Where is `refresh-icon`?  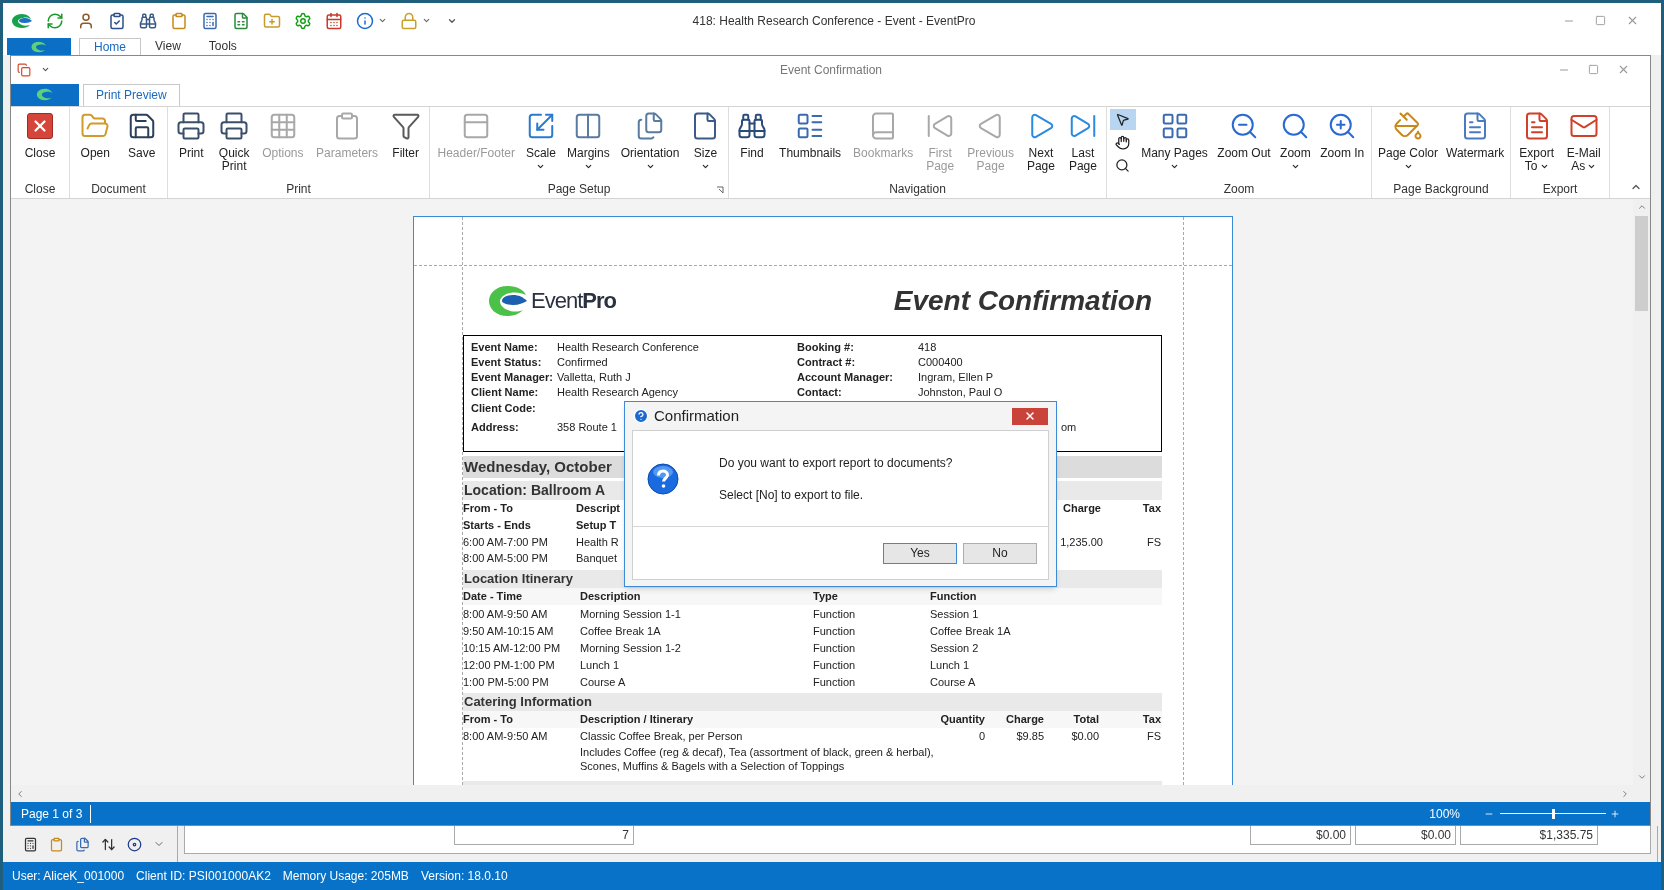
refresh-icon is located at coordinates (55, 20).